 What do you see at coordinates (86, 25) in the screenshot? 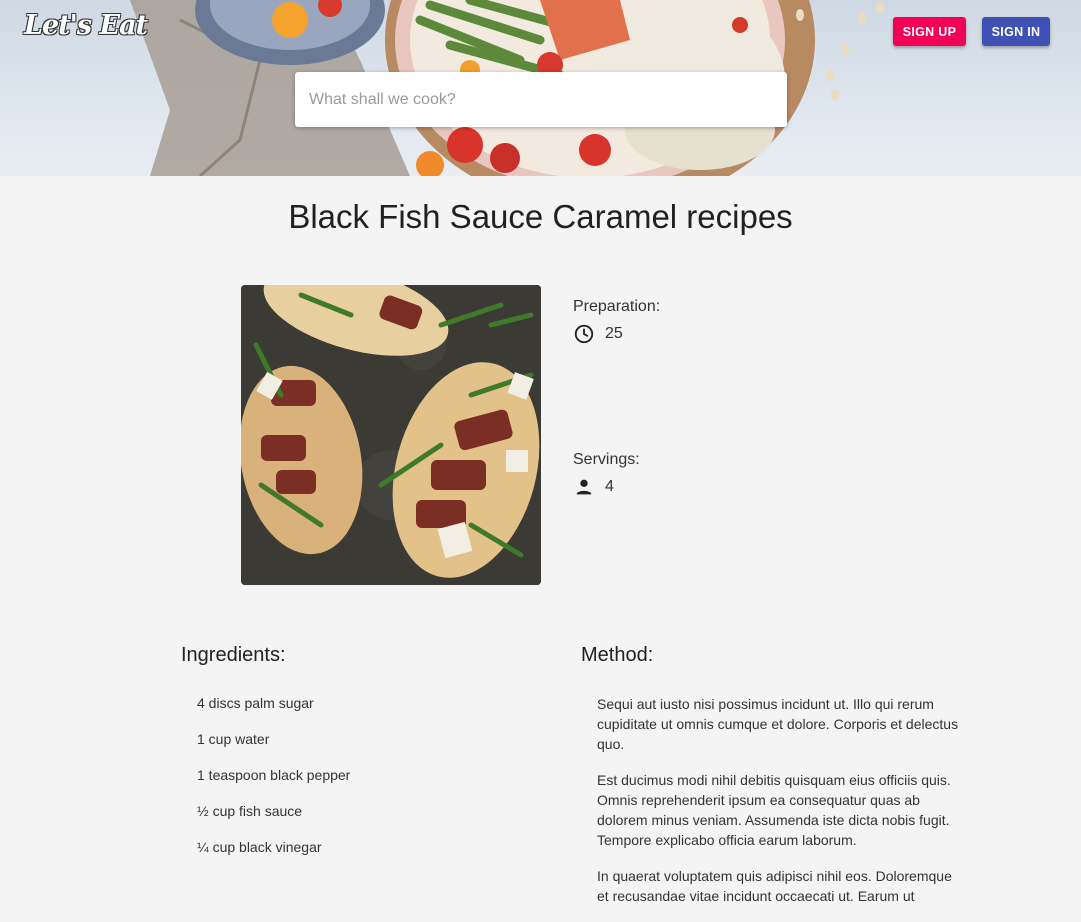
I see `logo: Let's Eat` at bounding box center [86, 25].